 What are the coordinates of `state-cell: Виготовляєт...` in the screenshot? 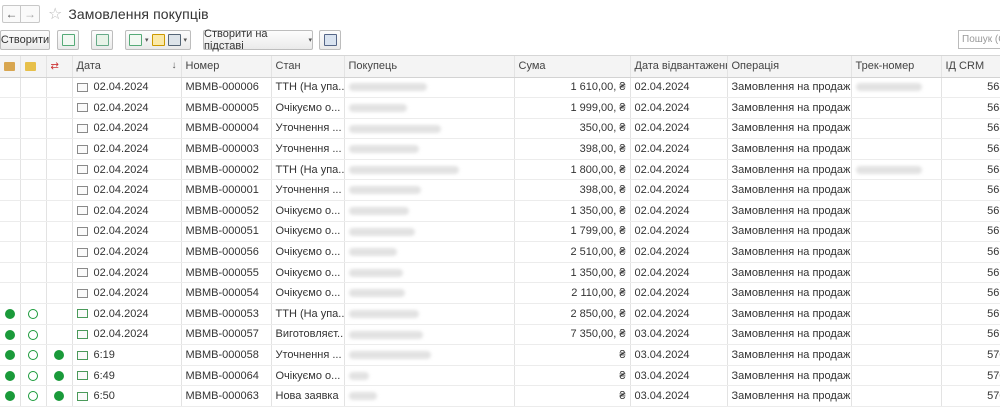 It's located at (308, 335).